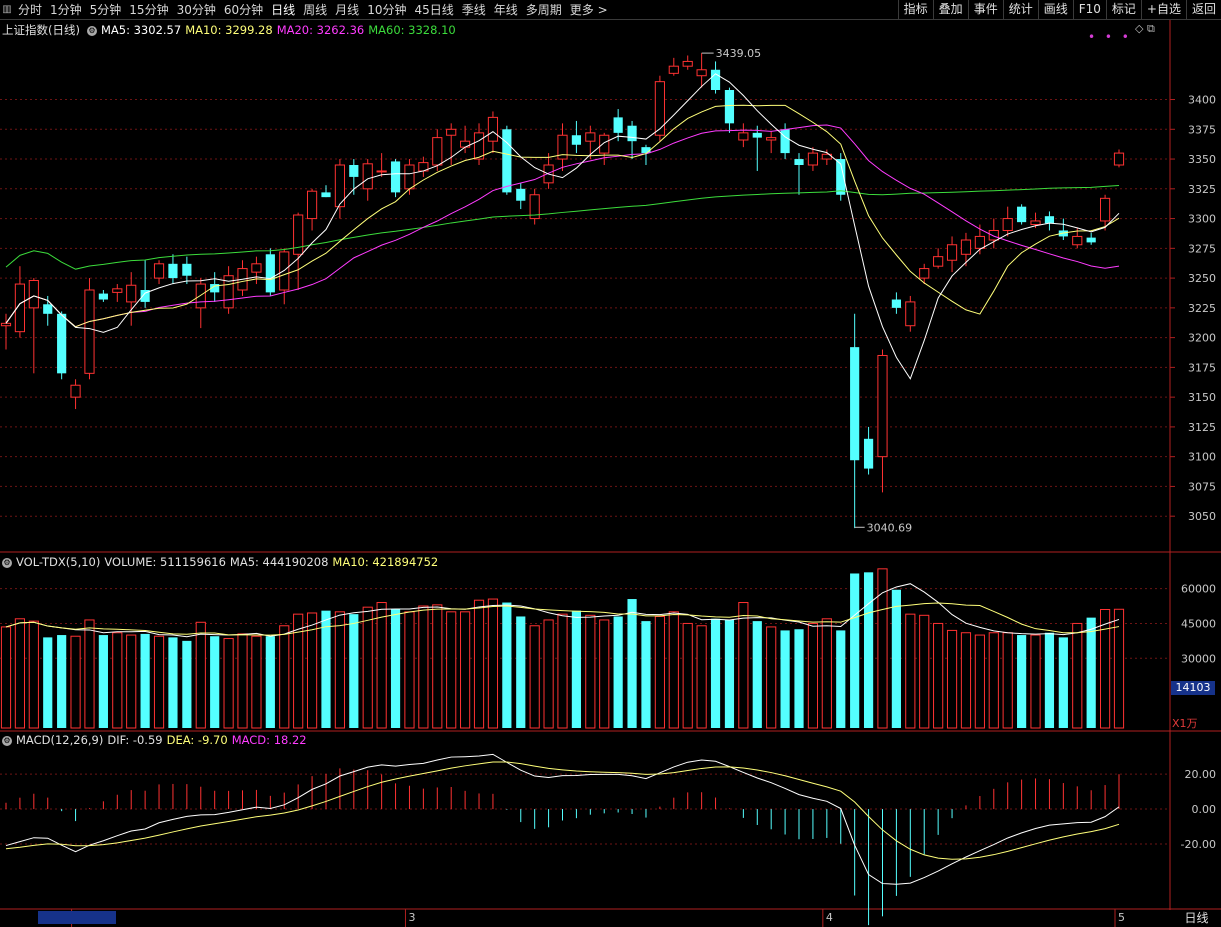  I want to click on period-tab-8: 月线, so click(347, 9).